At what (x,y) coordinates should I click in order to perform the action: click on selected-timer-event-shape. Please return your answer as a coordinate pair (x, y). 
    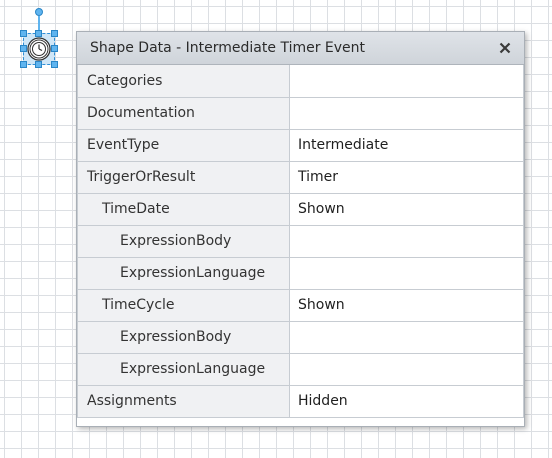
    Looking at the image, I should click on (39, 38).